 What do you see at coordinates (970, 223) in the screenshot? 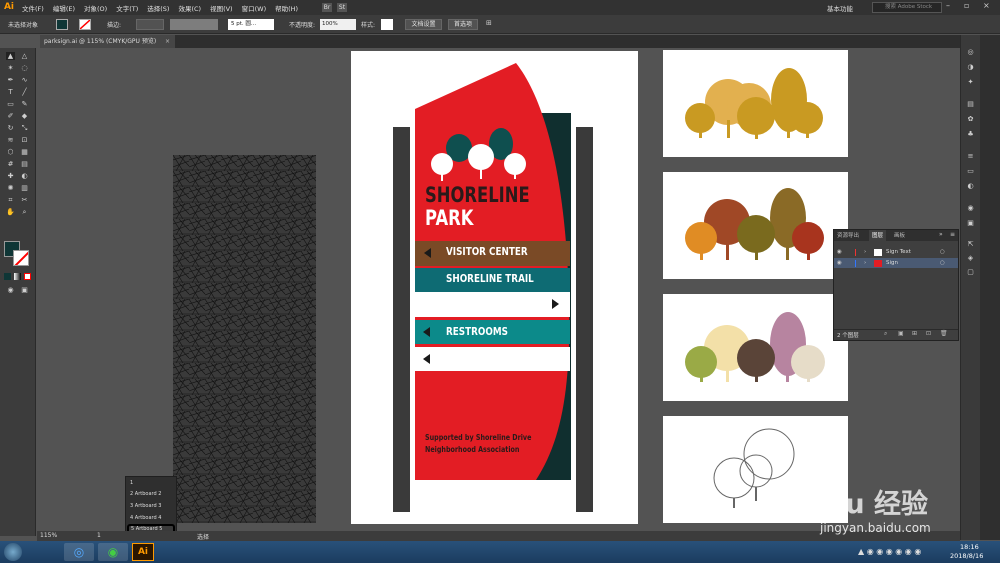
I see `graphic-styles-icon: ▣` at bounding box center [970, 223].